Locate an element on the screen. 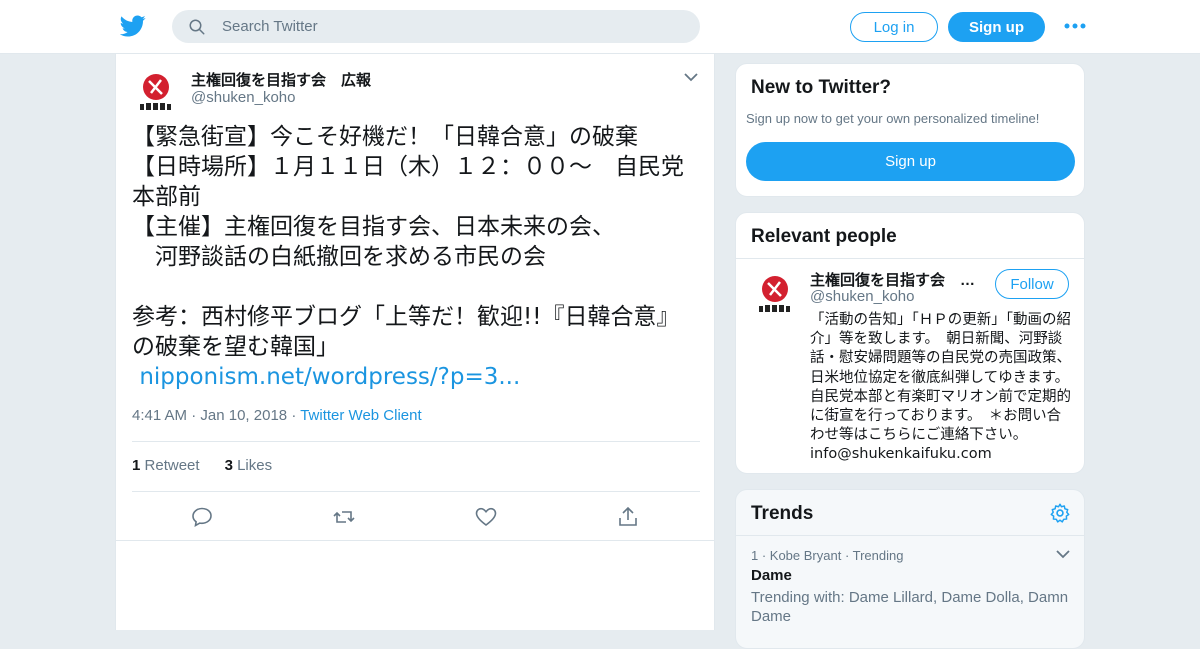 The width and height of the screenshot is (1200, 649). person-avatar-image is located at coordinates (775, 294).